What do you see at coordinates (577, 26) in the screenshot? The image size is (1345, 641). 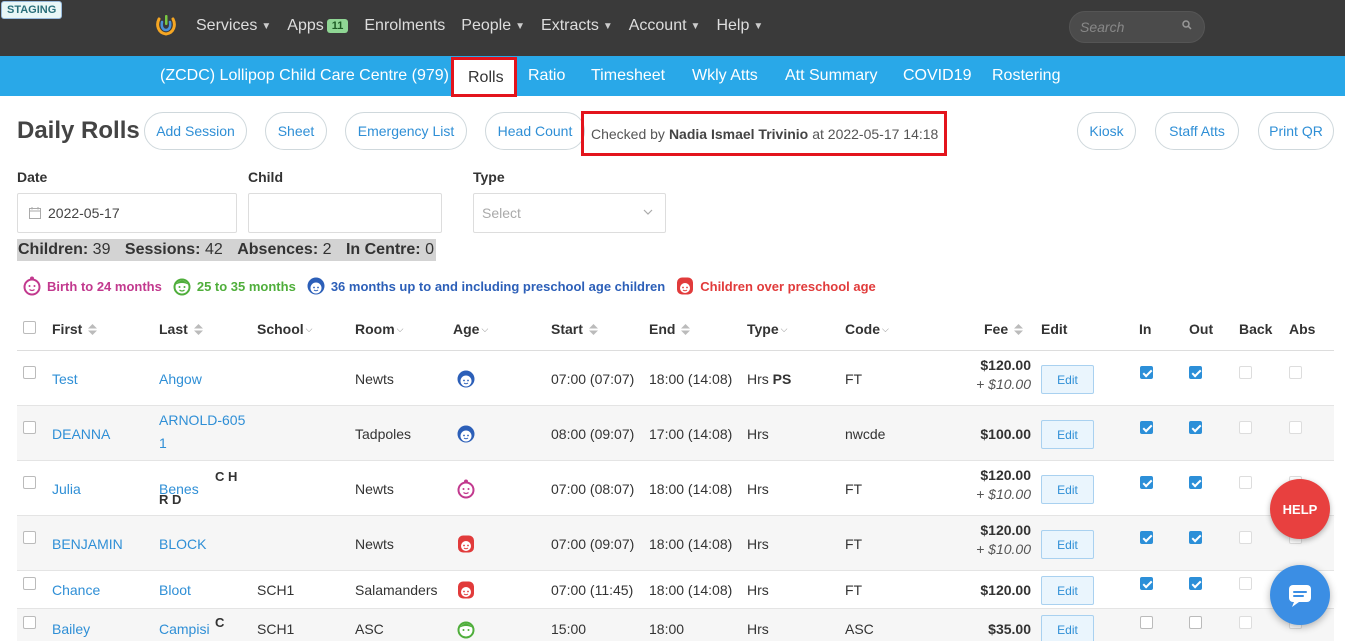 I see `menu-extracts: Extracts ▼` at bounding box center [577, 26].